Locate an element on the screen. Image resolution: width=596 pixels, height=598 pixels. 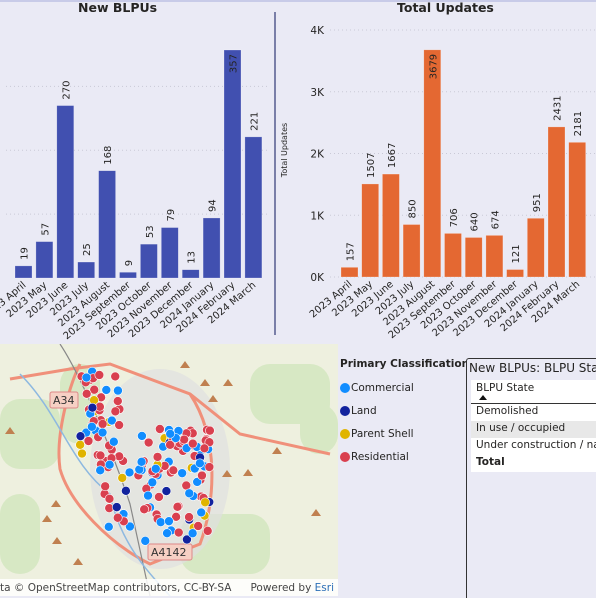
y-axis-label: Total Updates is located at coordinates (284, 150).